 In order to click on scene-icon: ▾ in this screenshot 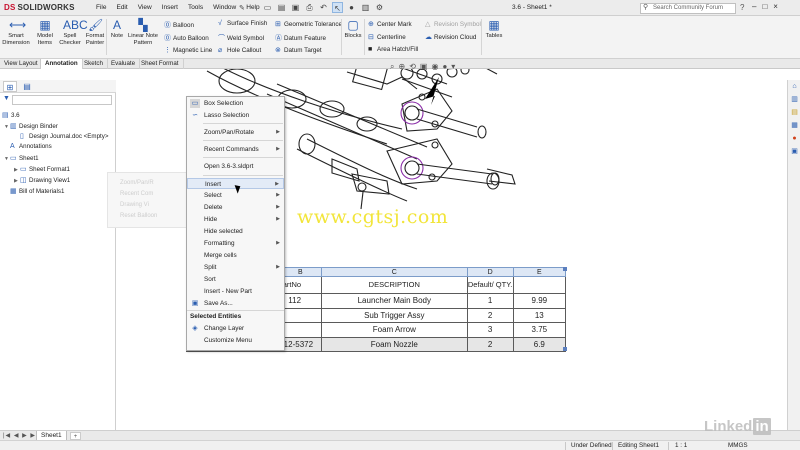, I will do `click(453, 67)`.